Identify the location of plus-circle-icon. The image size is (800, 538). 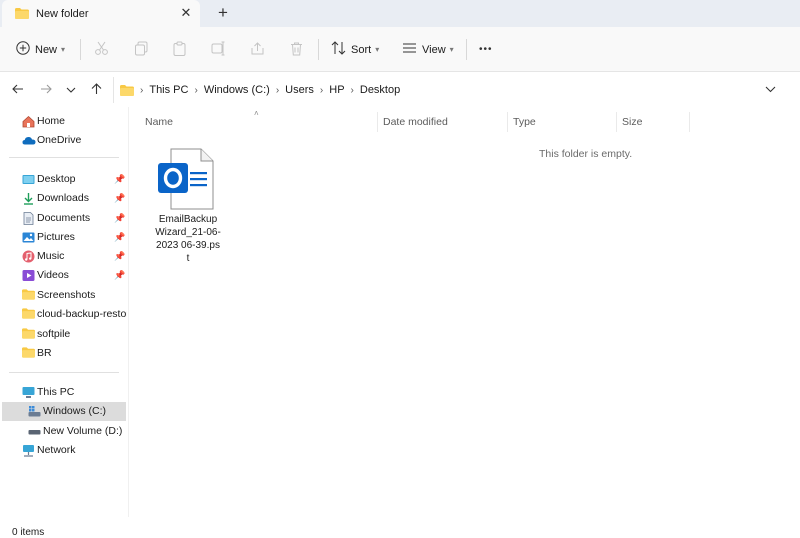
(23, 49).